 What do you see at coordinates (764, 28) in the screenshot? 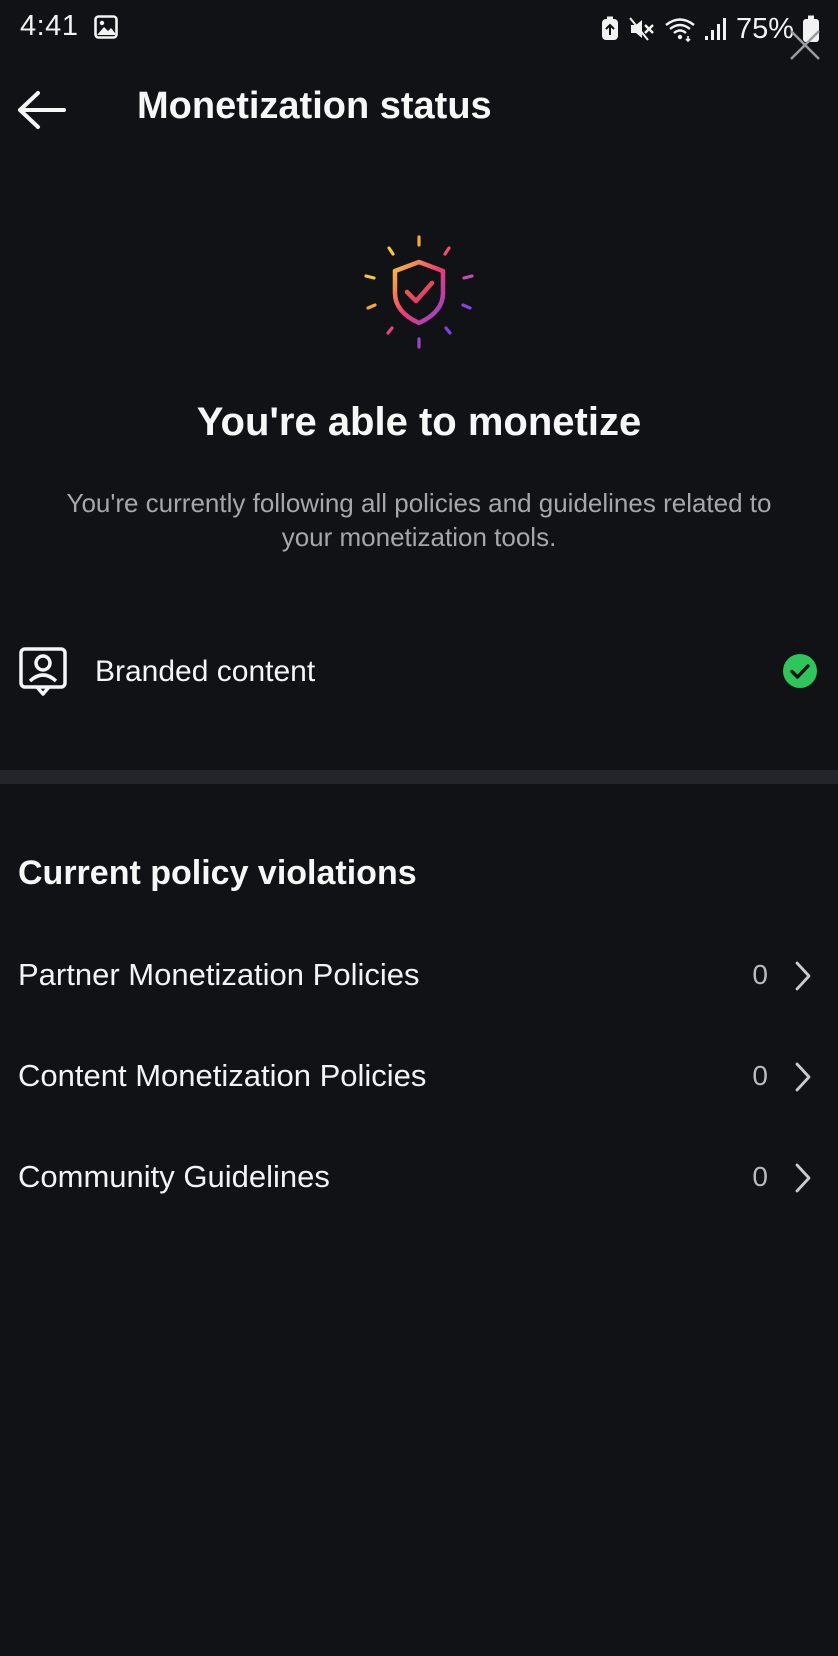
I see `battery-percentage: 75%` at bounding box center [764, 28].